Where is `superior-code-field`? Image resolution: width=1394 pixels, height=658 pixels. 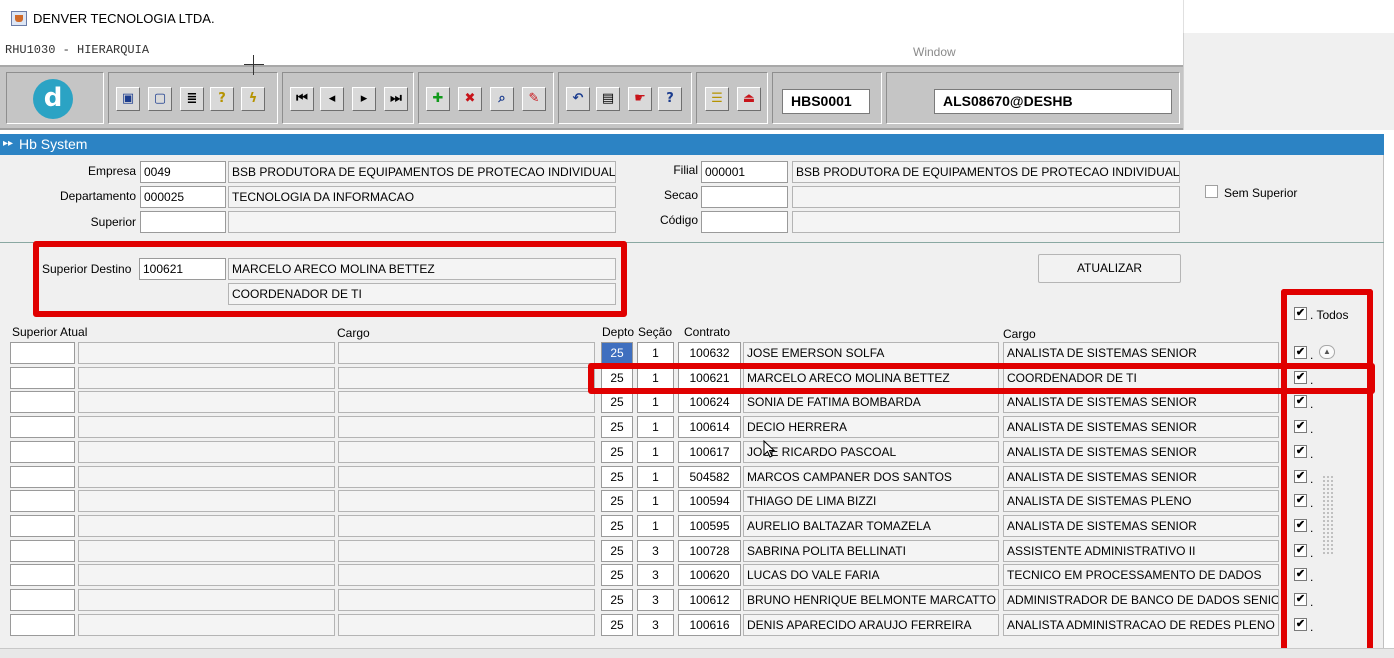
superior-code-field is located at coordinates (183, 222).